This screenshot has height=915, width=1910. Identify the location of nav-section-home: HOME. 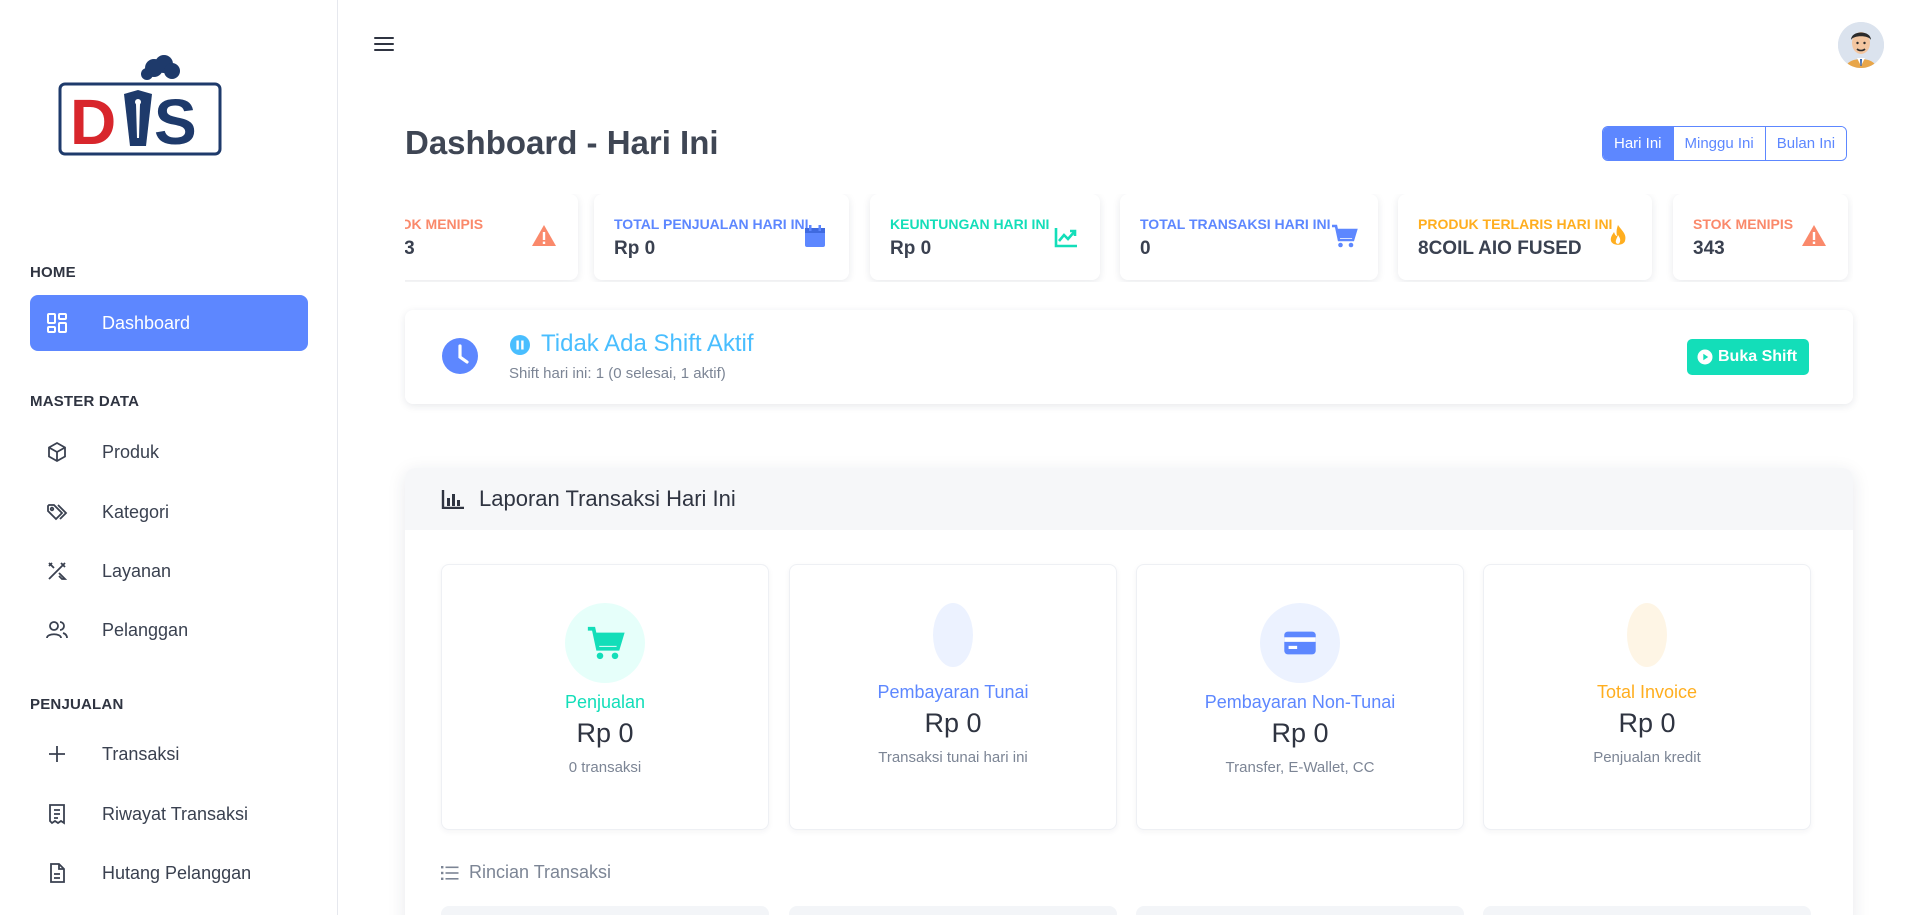
(53, 272).